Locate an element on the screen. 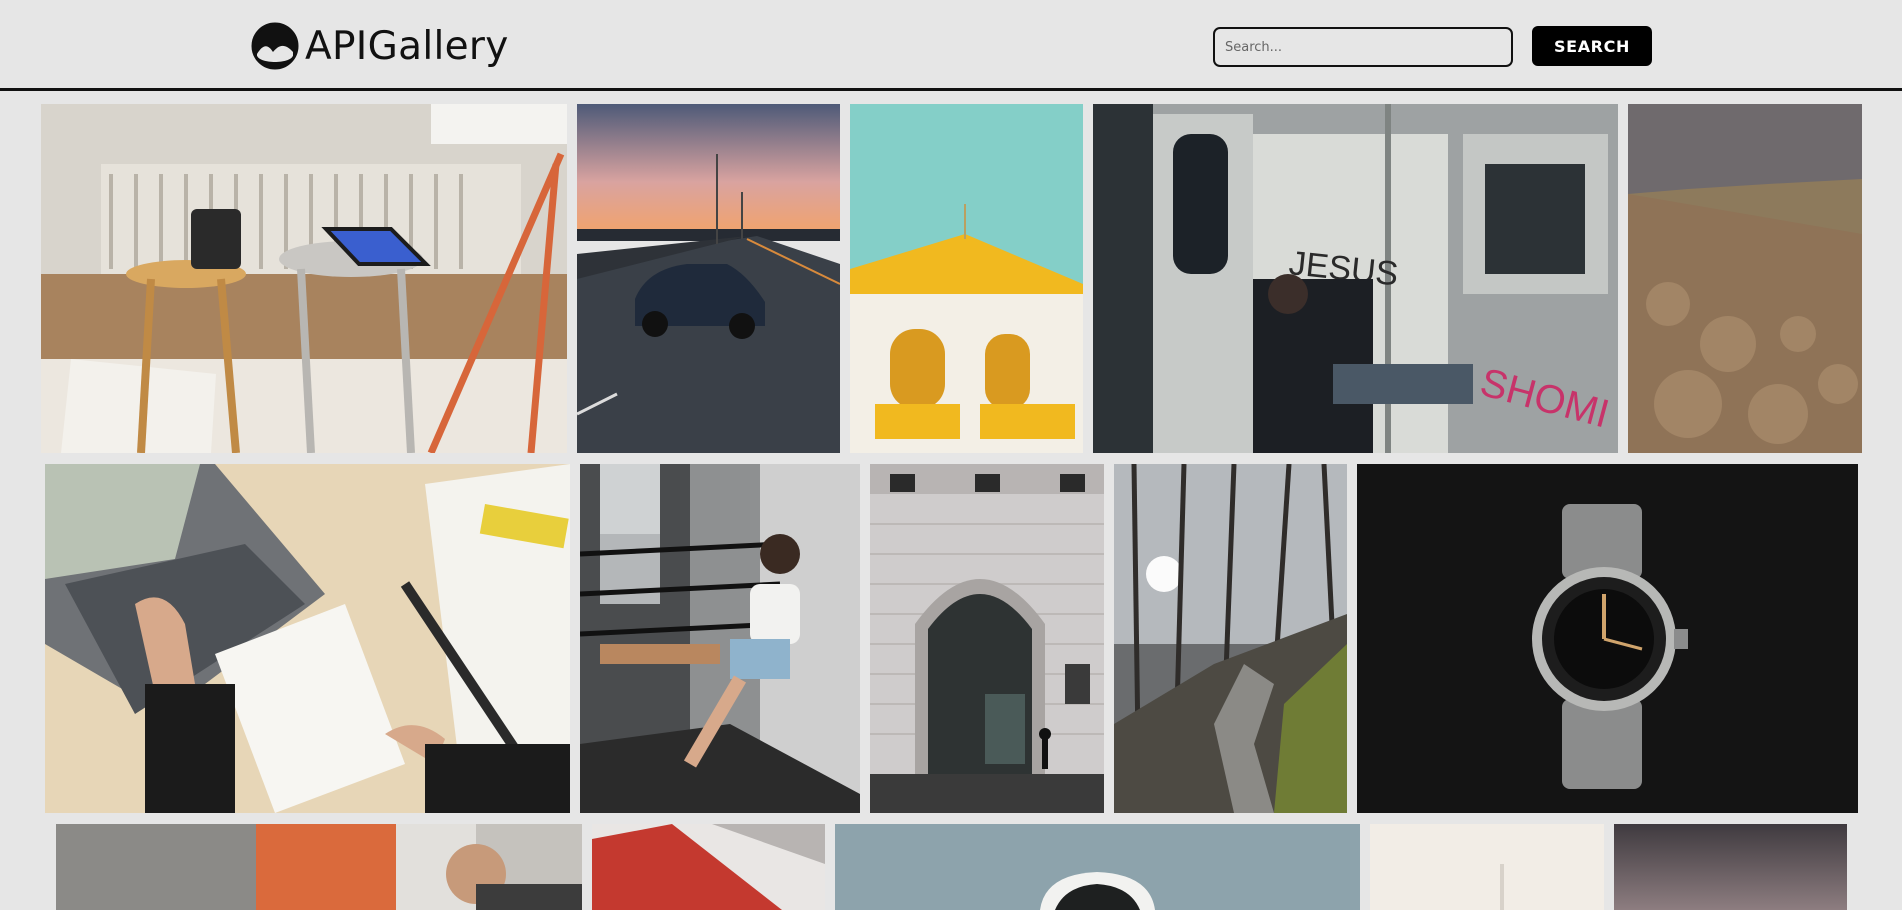 Image resolution: width=1902 pixels, height=910 pixels. photo-observatory is located at coordinates (1097, 867).